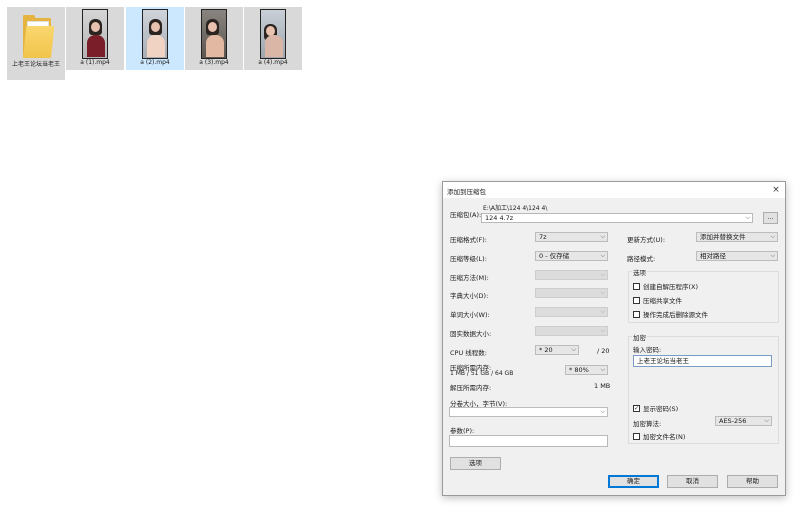  I want to click on word-label: 单词大小(W):, so click(470, 315).